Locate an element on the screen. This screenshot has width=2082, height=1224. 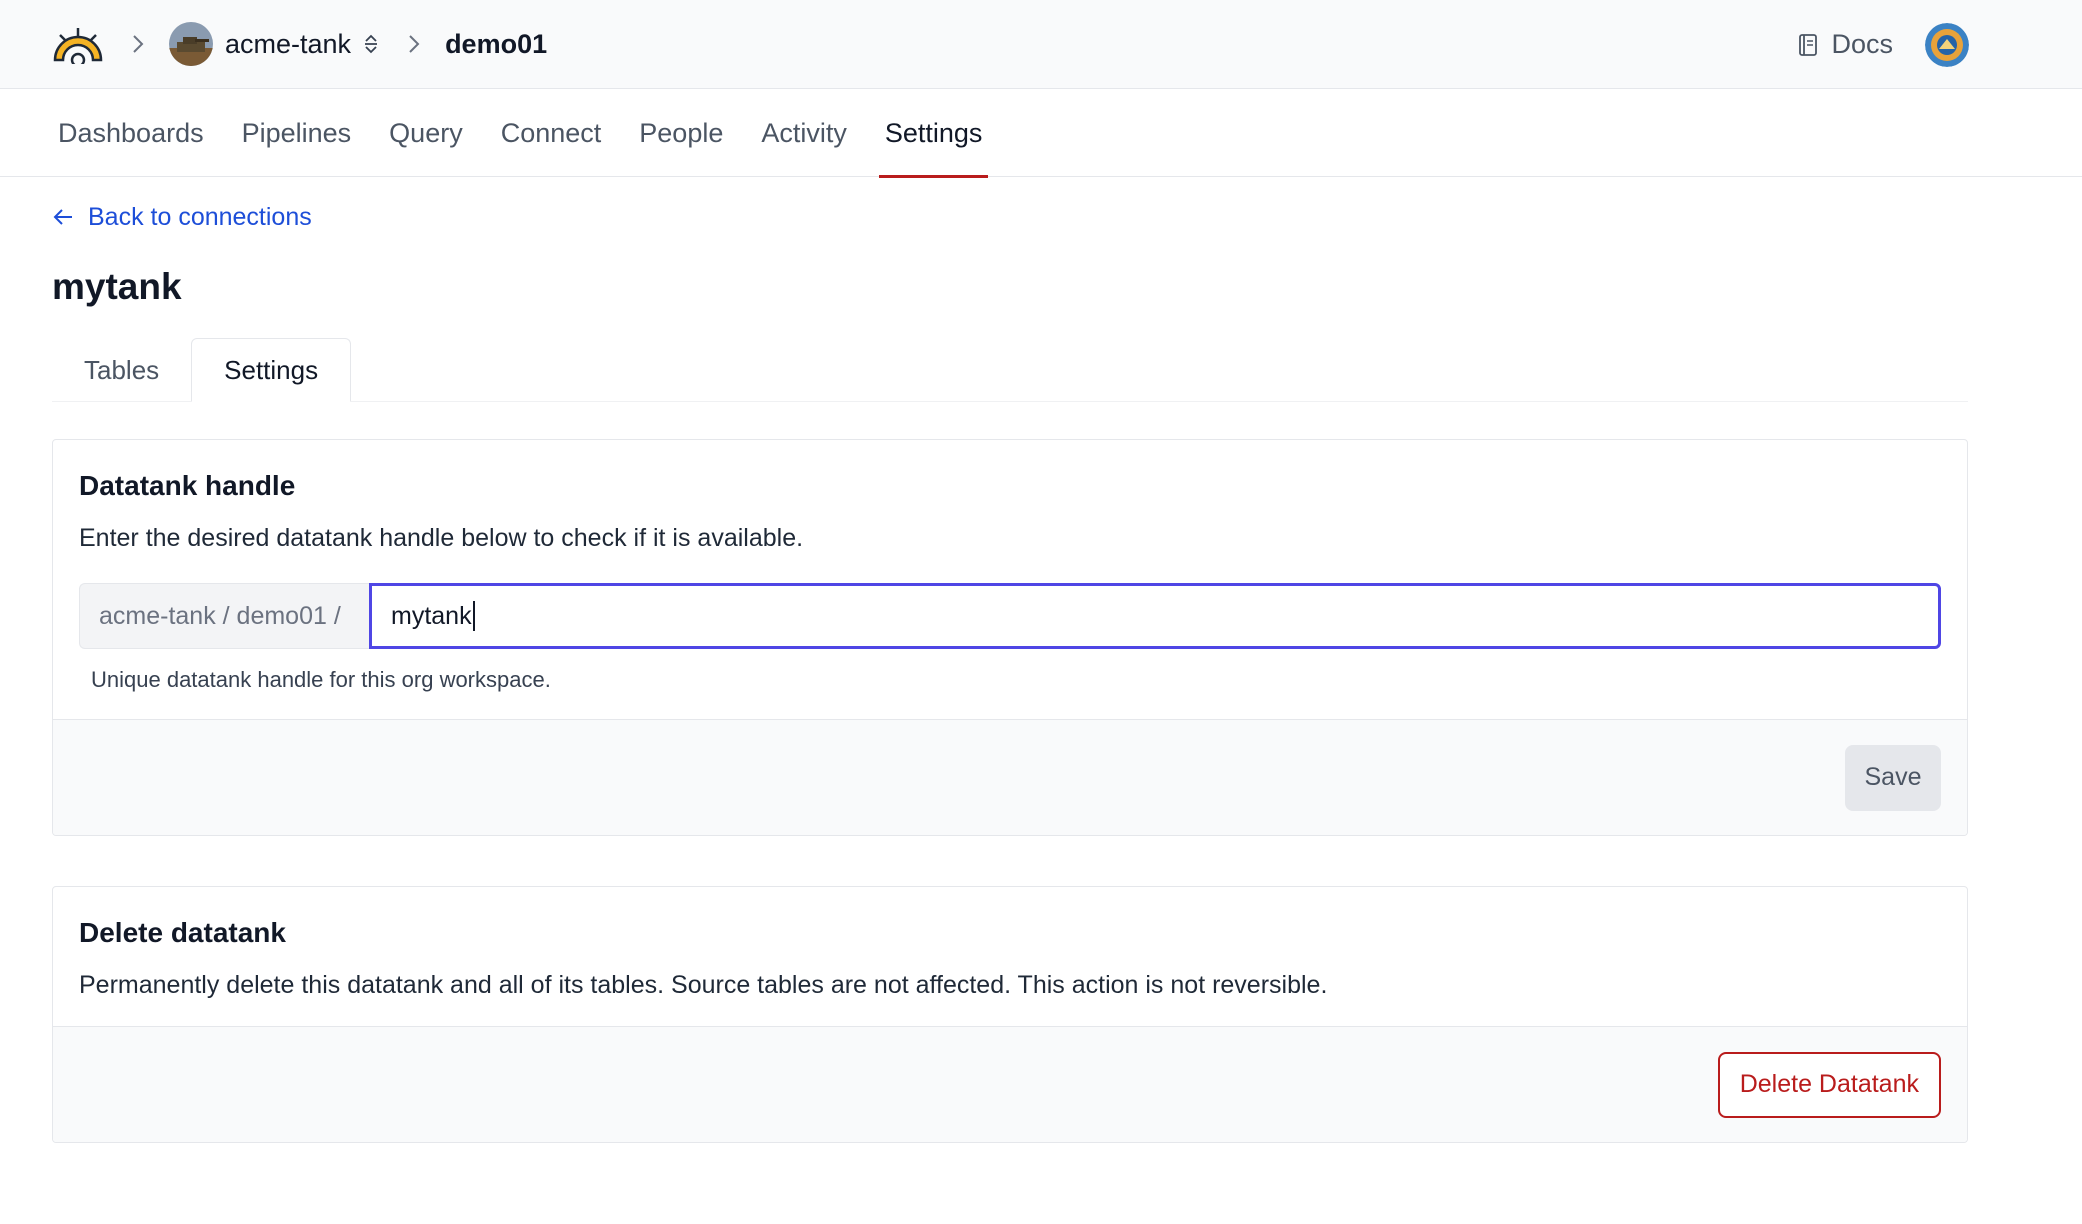
arrow-left-icon is located at coordinates (64, 218).